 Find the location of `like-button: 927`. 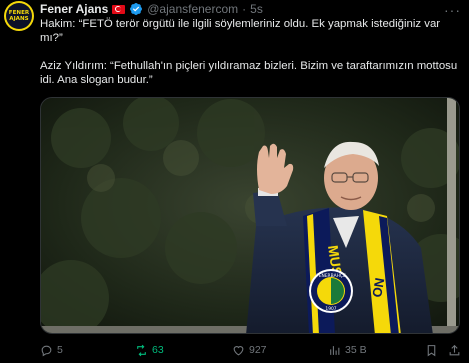

like-button: 927 is located at coordinates (249, 350).